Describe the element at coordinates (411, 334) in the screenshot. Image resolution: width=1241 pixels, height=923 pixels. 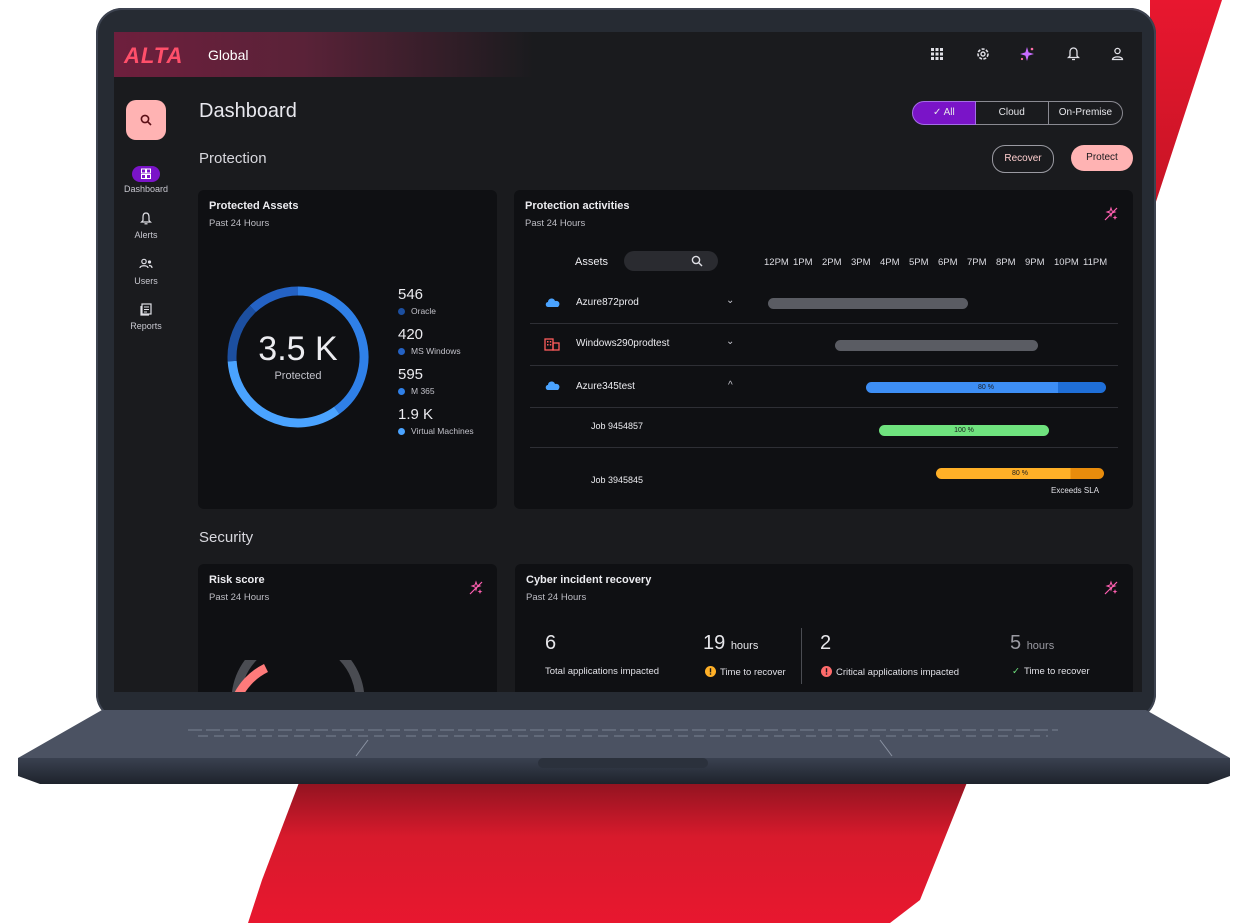
I see `legend-value-ms-windows: 420` at that location.